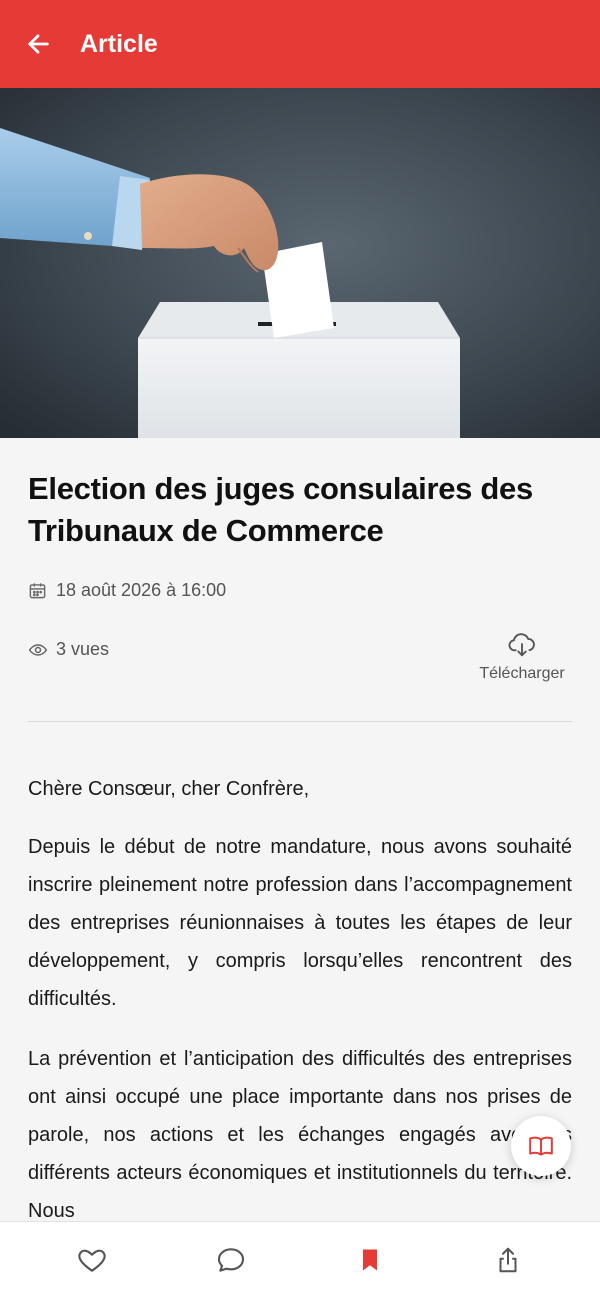  I want to click on comment-button, so click(231, 1260).